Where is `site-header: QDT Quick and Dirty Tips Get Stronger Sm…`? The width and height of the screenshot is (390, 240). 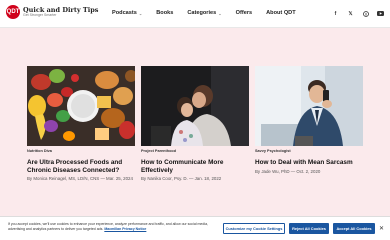
site-header: QDT Quick and Dirty Tips Get Stronger Sm… is located at coordinates (195, 14).